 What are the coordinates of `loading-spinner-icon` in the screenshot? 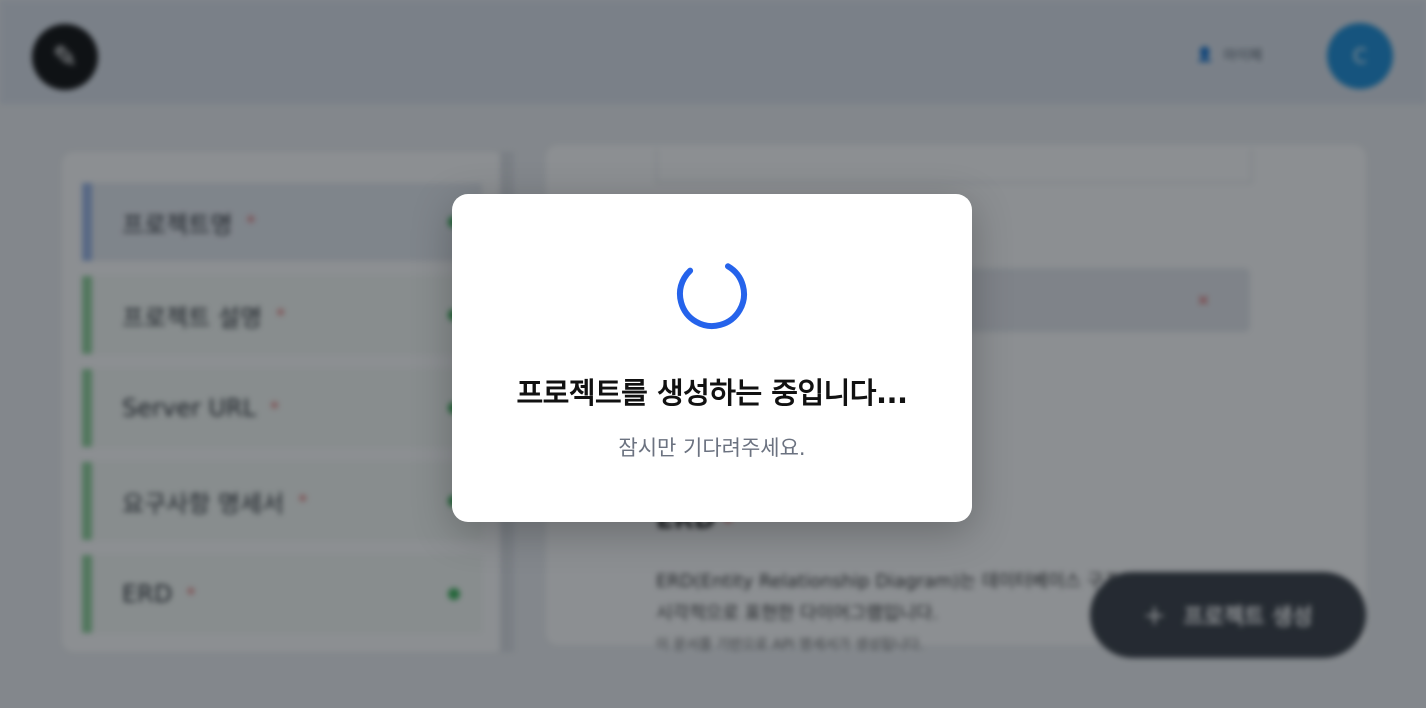 It's located at (712, 294).